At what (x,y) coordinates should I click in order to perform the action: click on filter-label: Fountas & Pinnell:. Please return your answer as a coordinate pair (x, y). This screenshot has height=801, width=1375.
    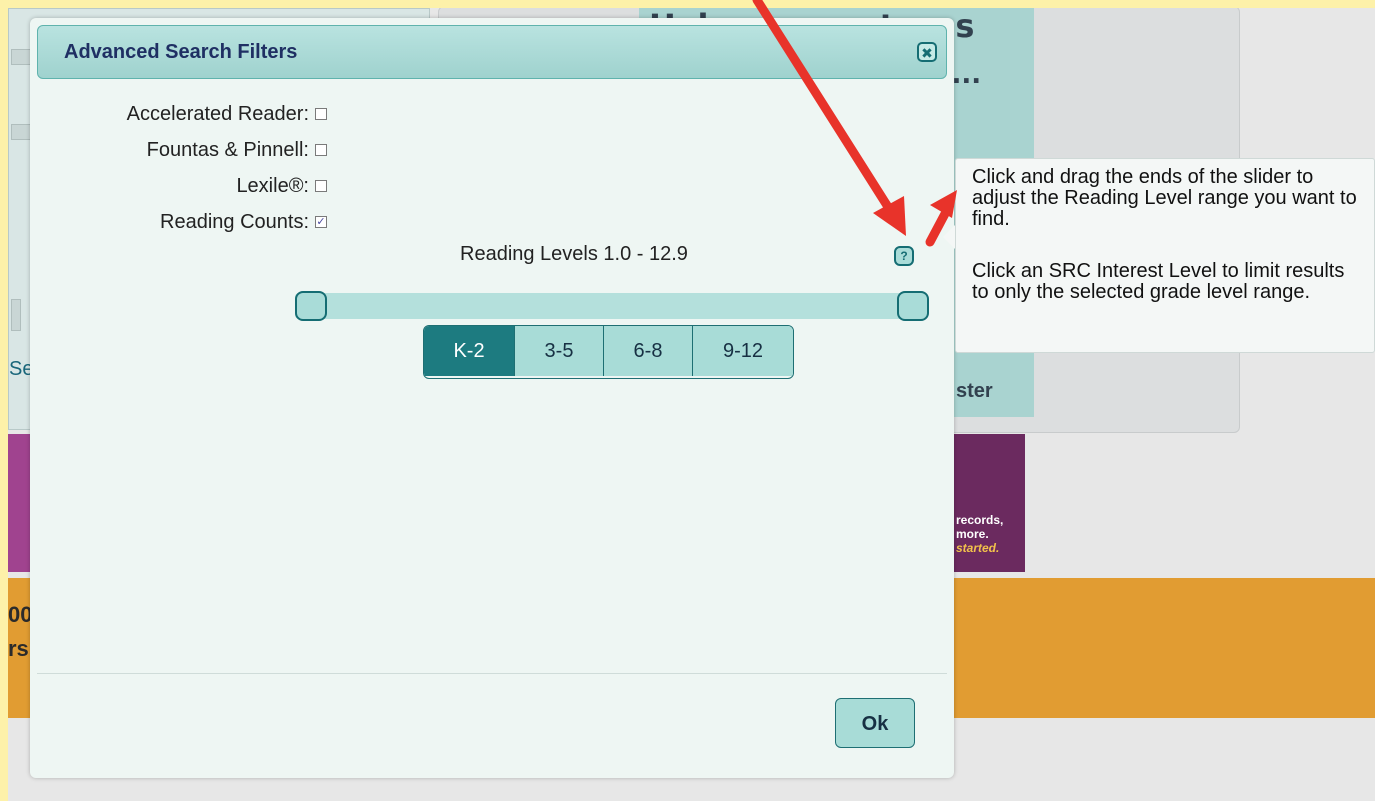
    Looking at the image, I should click on (227, 149).